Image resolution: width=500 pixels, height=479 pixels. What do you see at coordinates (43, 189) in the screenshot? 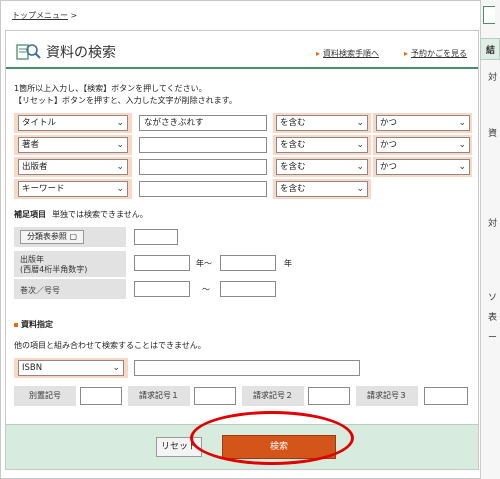
I see `field-select-value: キーワード` at bounding box center [43, 189].